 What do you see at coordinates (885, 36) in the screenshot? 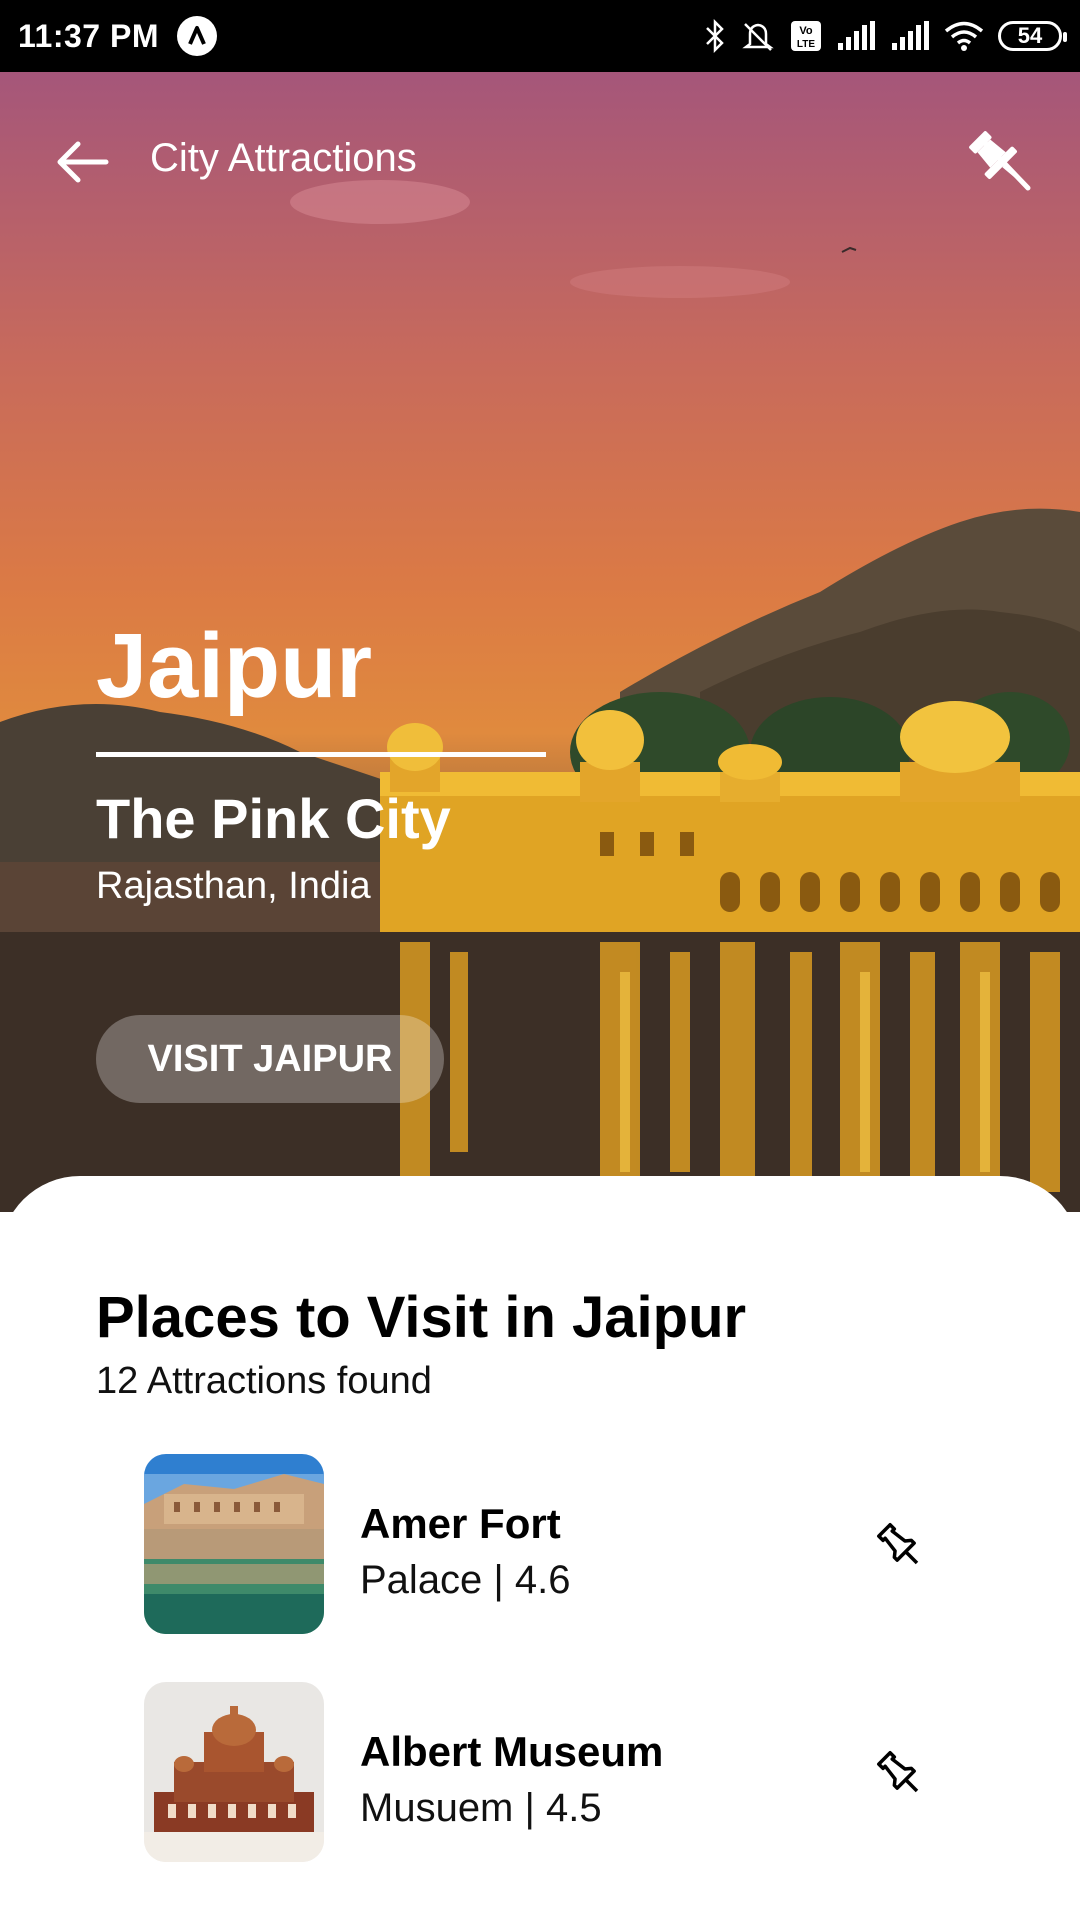
I see `status-icons: Vo LTE 54` at bounding box center [885, 36].